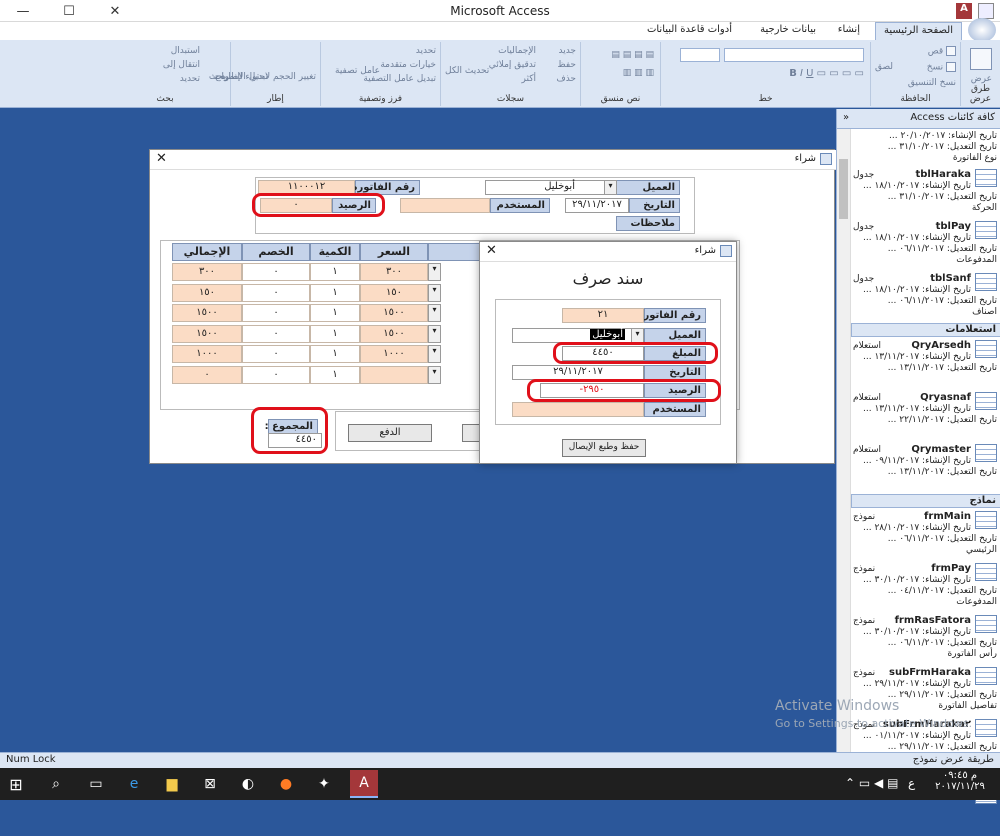 Image resolution: width=1000 pixels, height=836 pixels. I want to click on new-record-button: جديد, so click(567, 51).